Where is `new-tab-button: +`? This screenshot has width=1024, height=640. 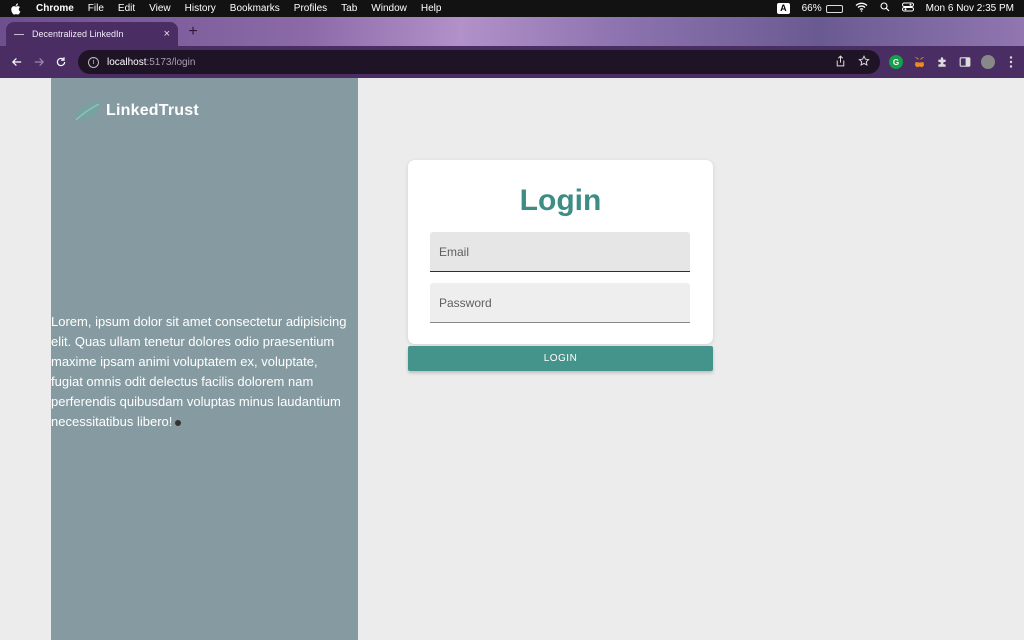
new-tab-button: + is located at coordinates (193, 32).